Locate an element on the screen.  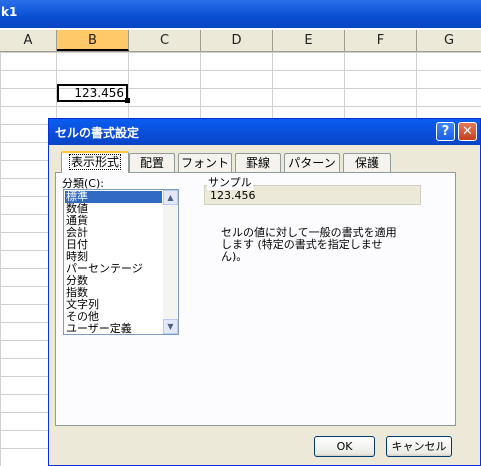
up-arrow-icon: ▲ is located at coordinates (170, 197).